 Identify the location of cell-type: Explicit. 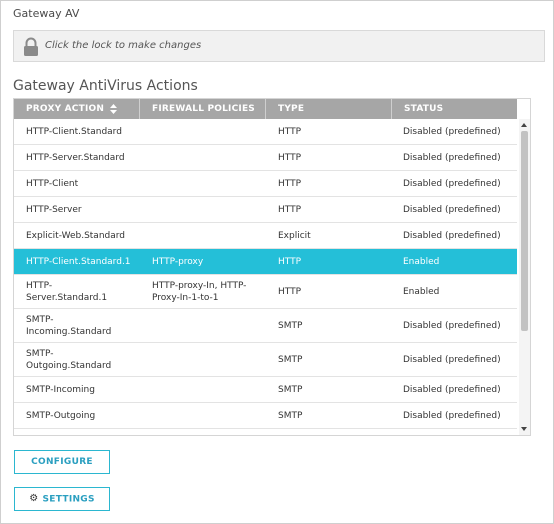
(294, 236).